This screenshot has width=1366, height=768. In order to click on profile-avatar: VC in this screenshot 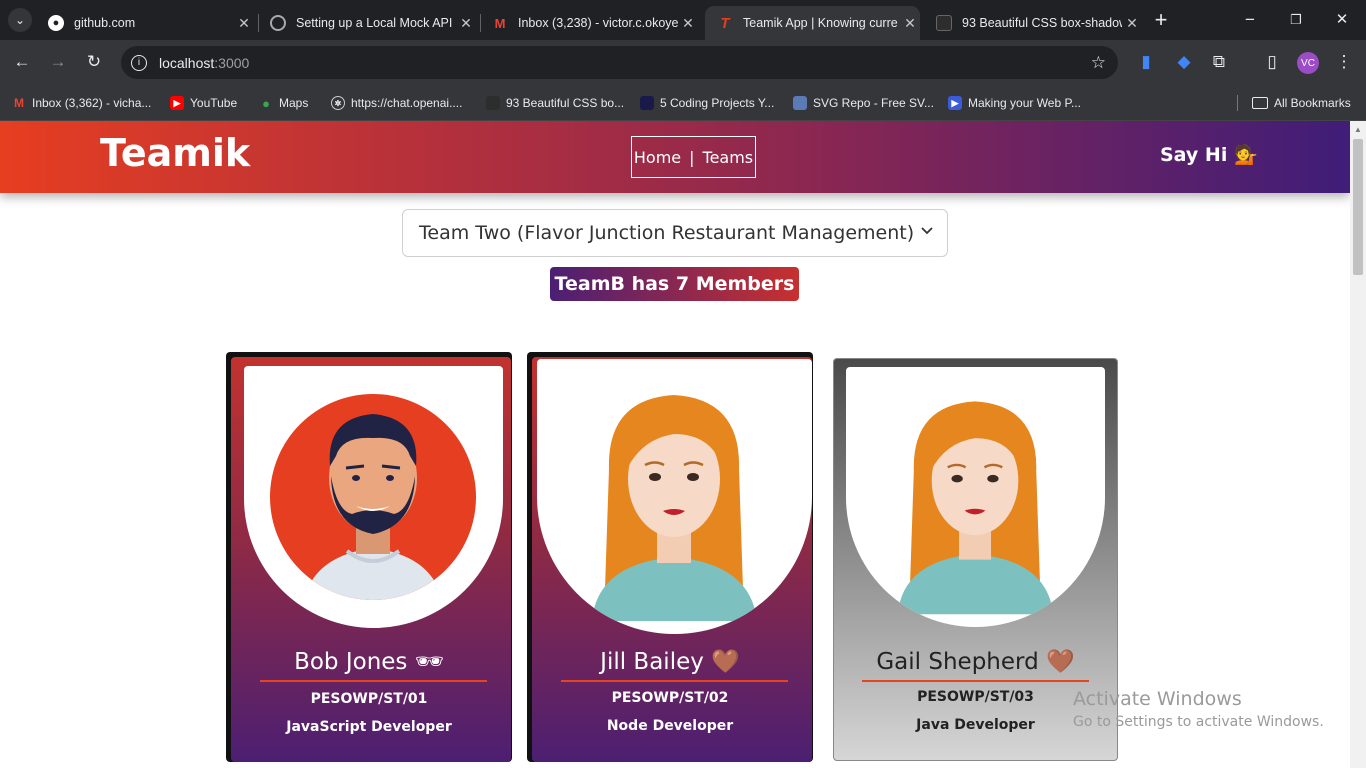, I will do `click(1308, 63)`.